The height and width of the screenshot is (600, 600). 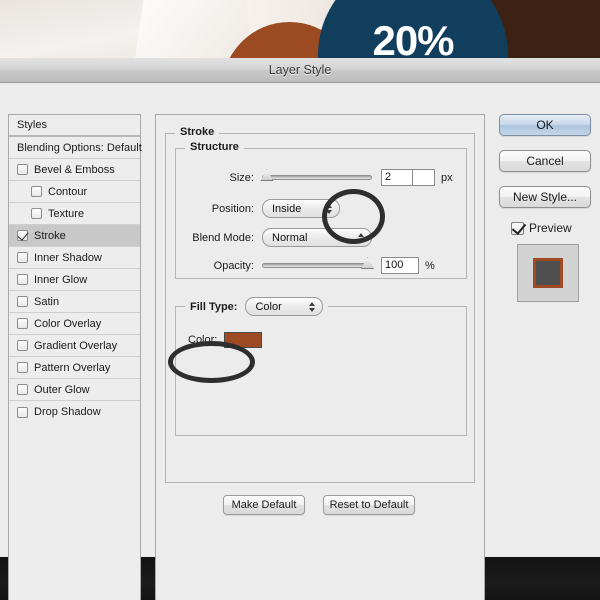 I want to click on styles-list-item-styles: Styles, so click(x=74, y=126).